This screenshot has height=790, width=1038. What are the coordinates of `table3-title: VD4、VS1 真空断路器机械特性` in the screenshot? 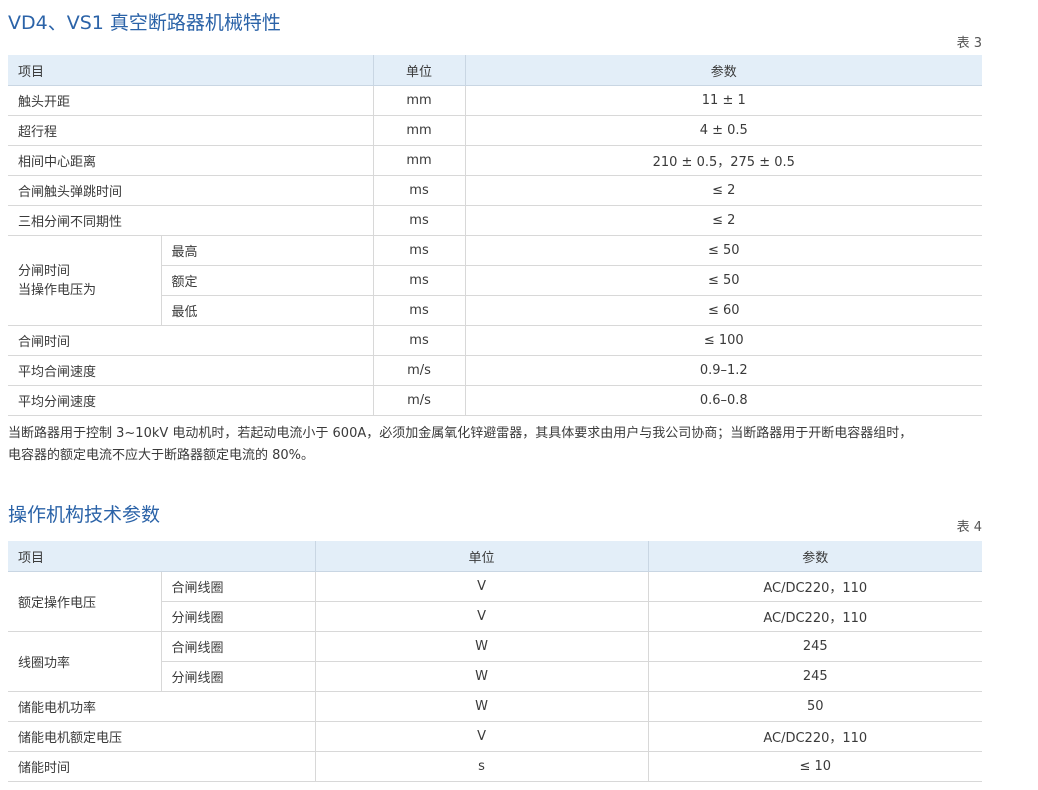 It's located at (144, 23).